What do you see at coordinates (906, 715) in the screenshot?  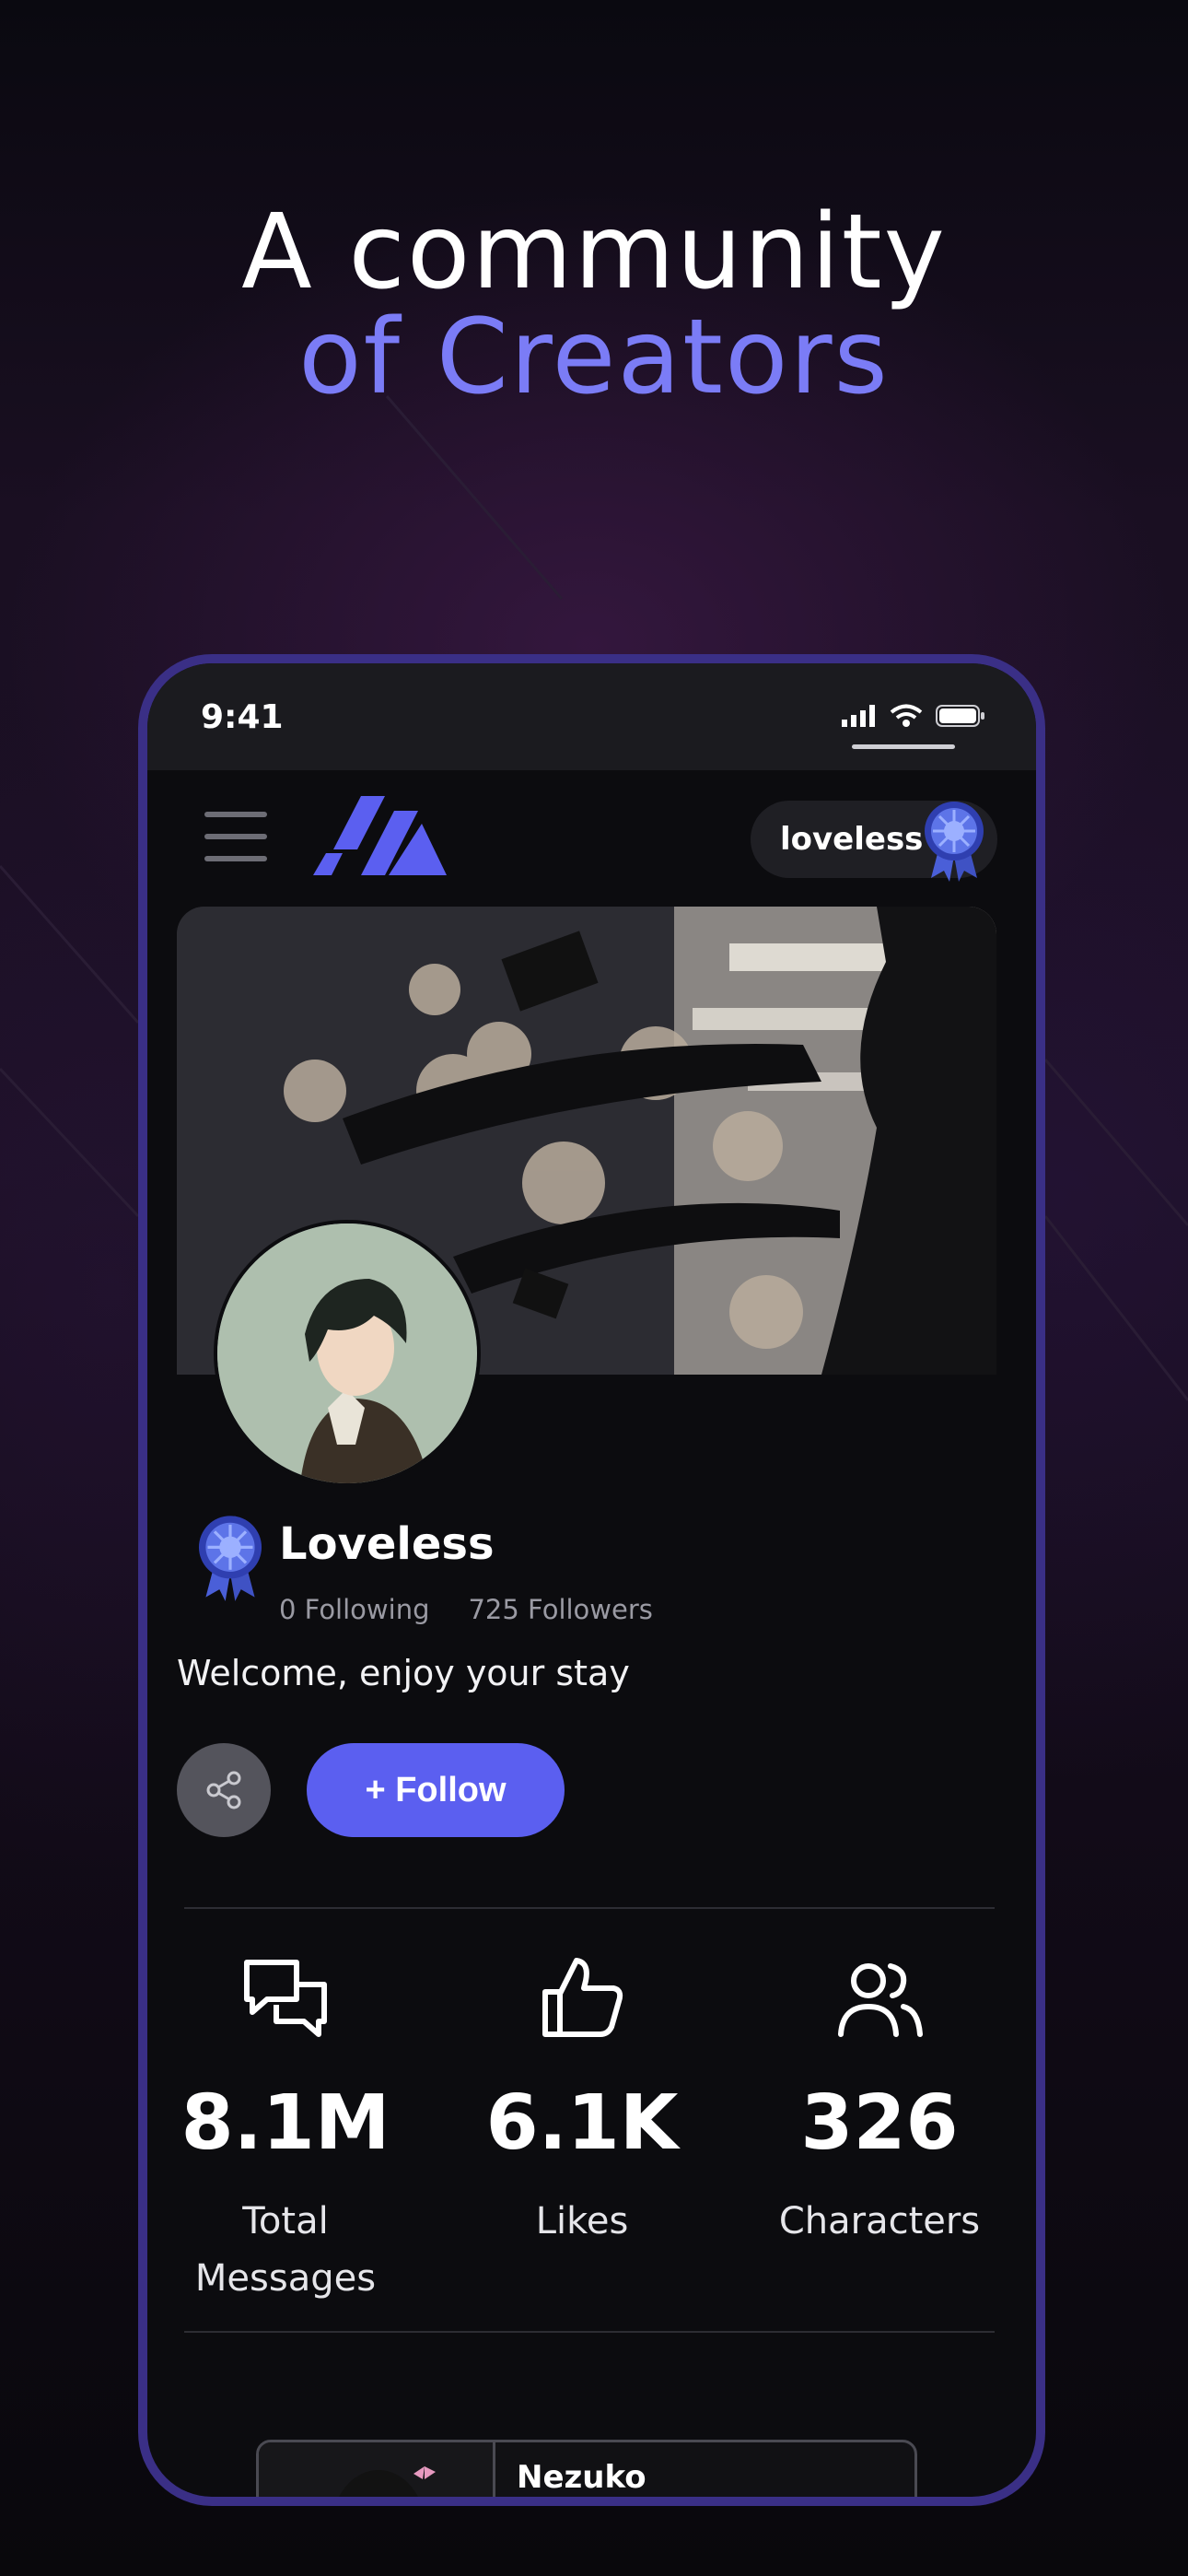 I see `wifi-icon` at bounding box center [906, 715].